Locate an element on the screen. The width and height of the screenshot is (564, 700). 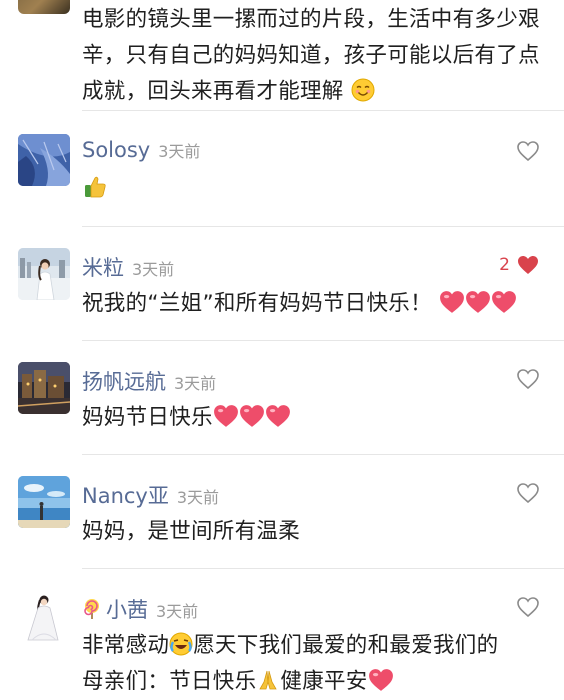
comment-text-content: 祝我的“兰姐”和所有妈妈节日快乐！ is located at coordinates (257, 303).